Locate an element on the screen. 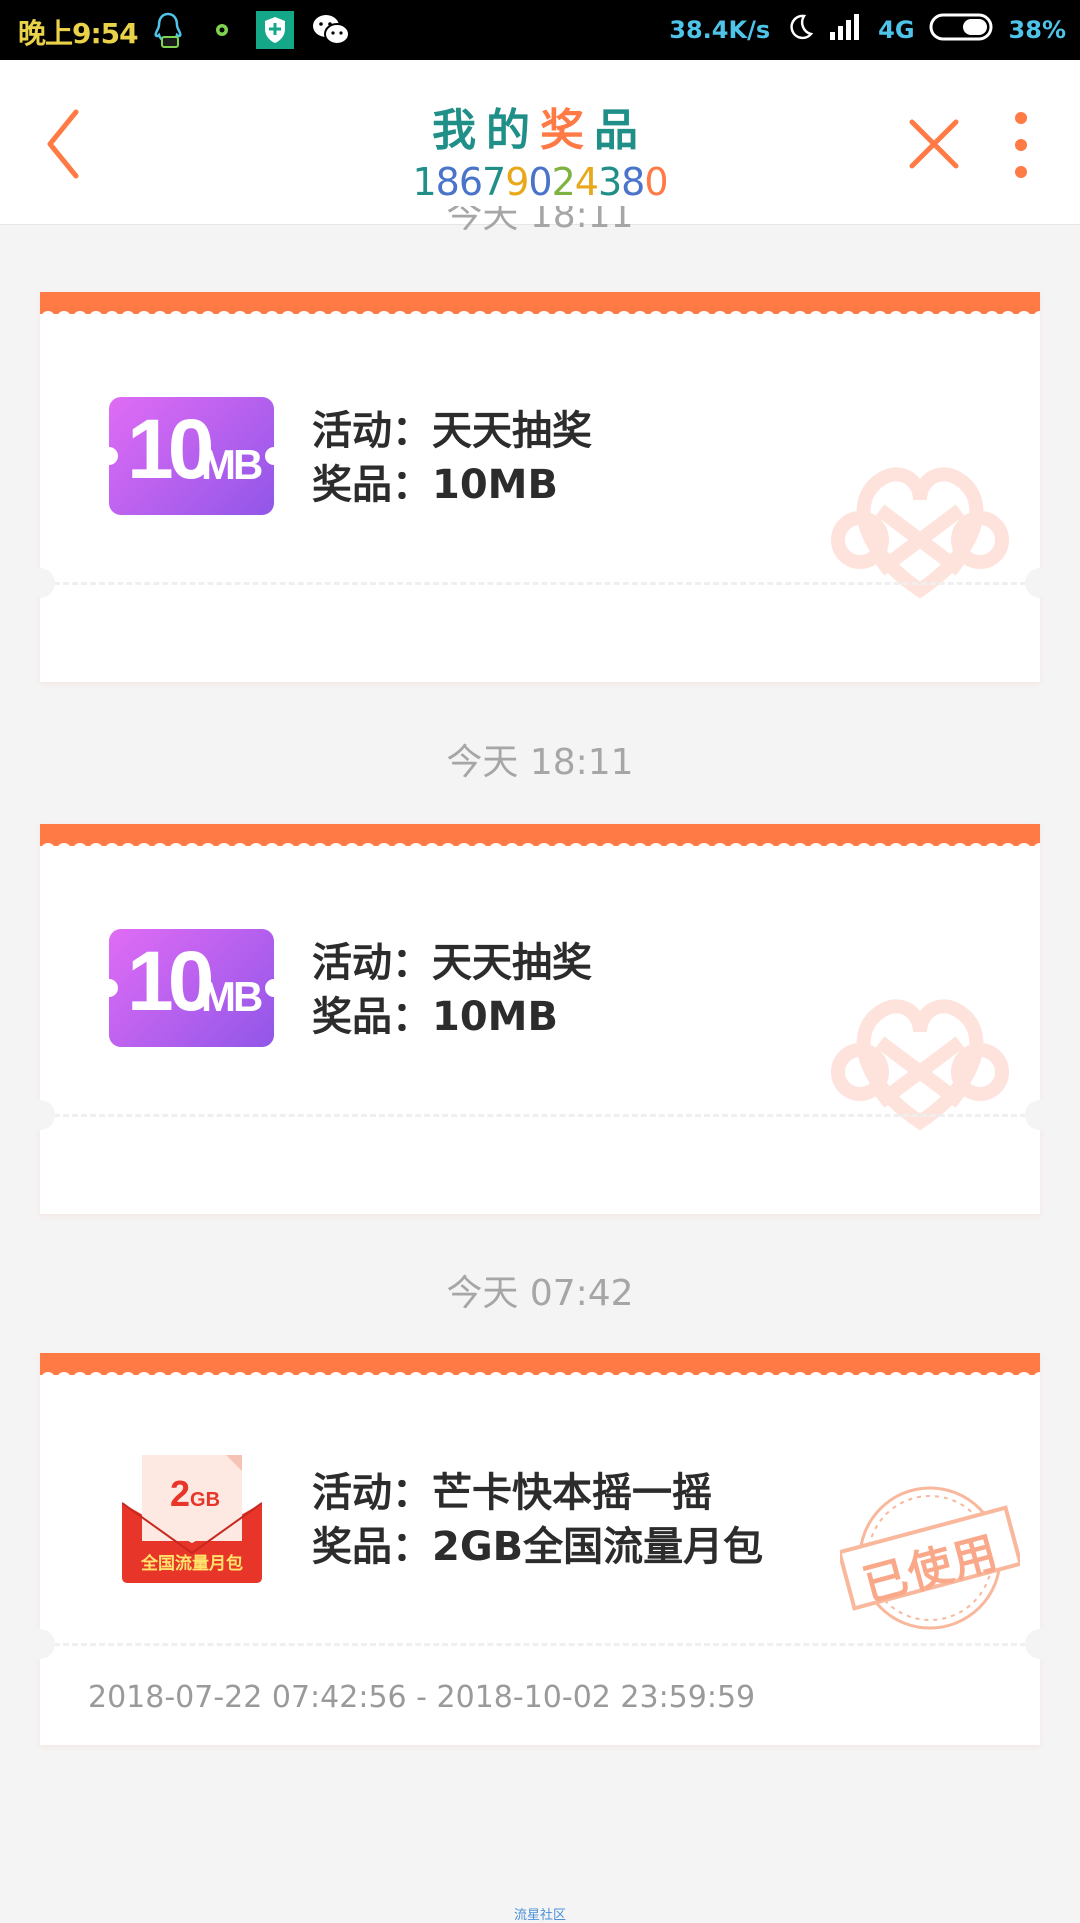  timestamp-partial-text: 今天 18:11 is located at coordinates (540, 218).